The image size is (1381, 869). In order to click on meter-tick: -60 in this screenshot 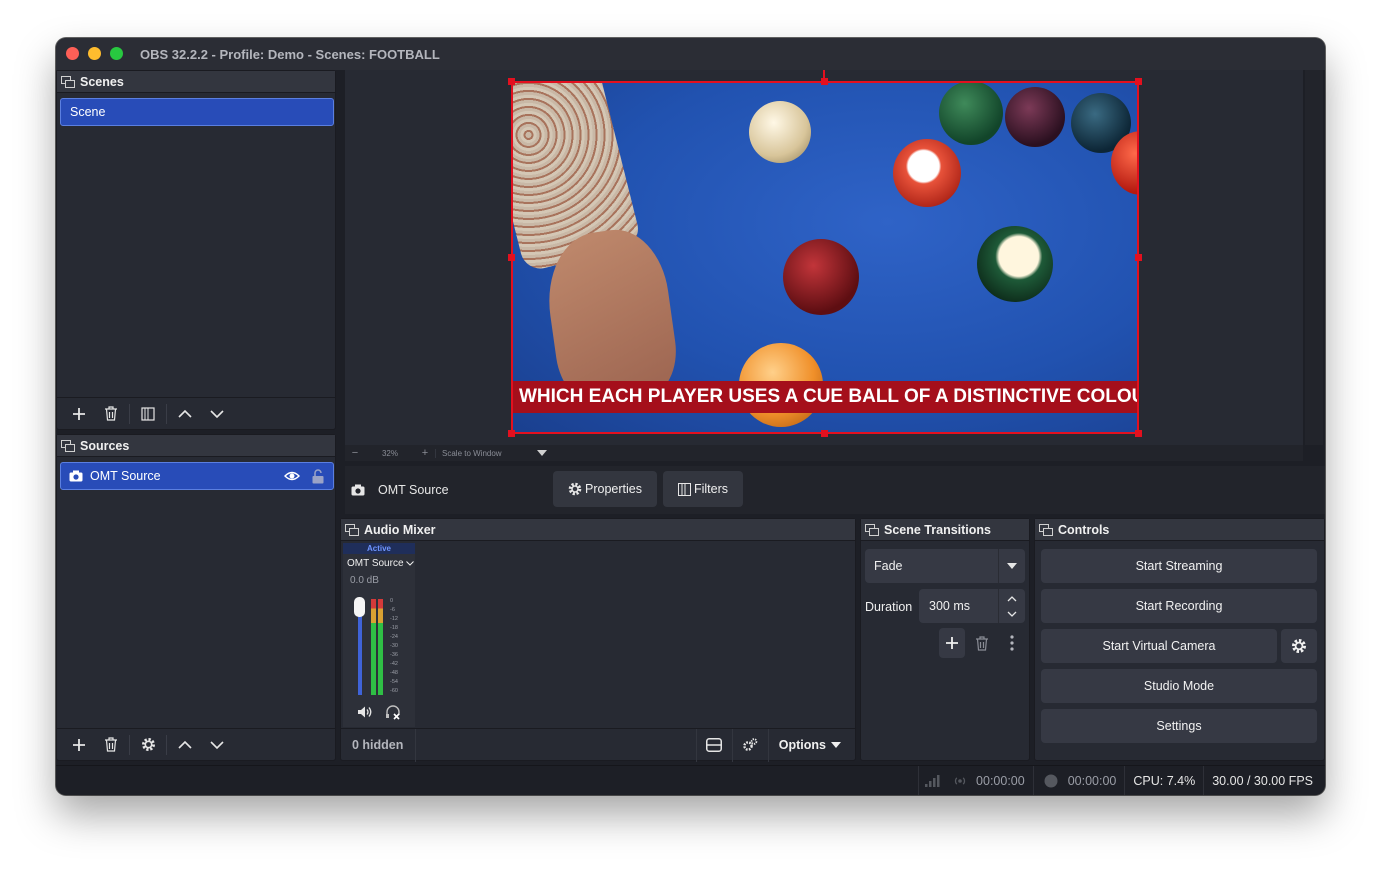, I will do `click(394, 691)`.